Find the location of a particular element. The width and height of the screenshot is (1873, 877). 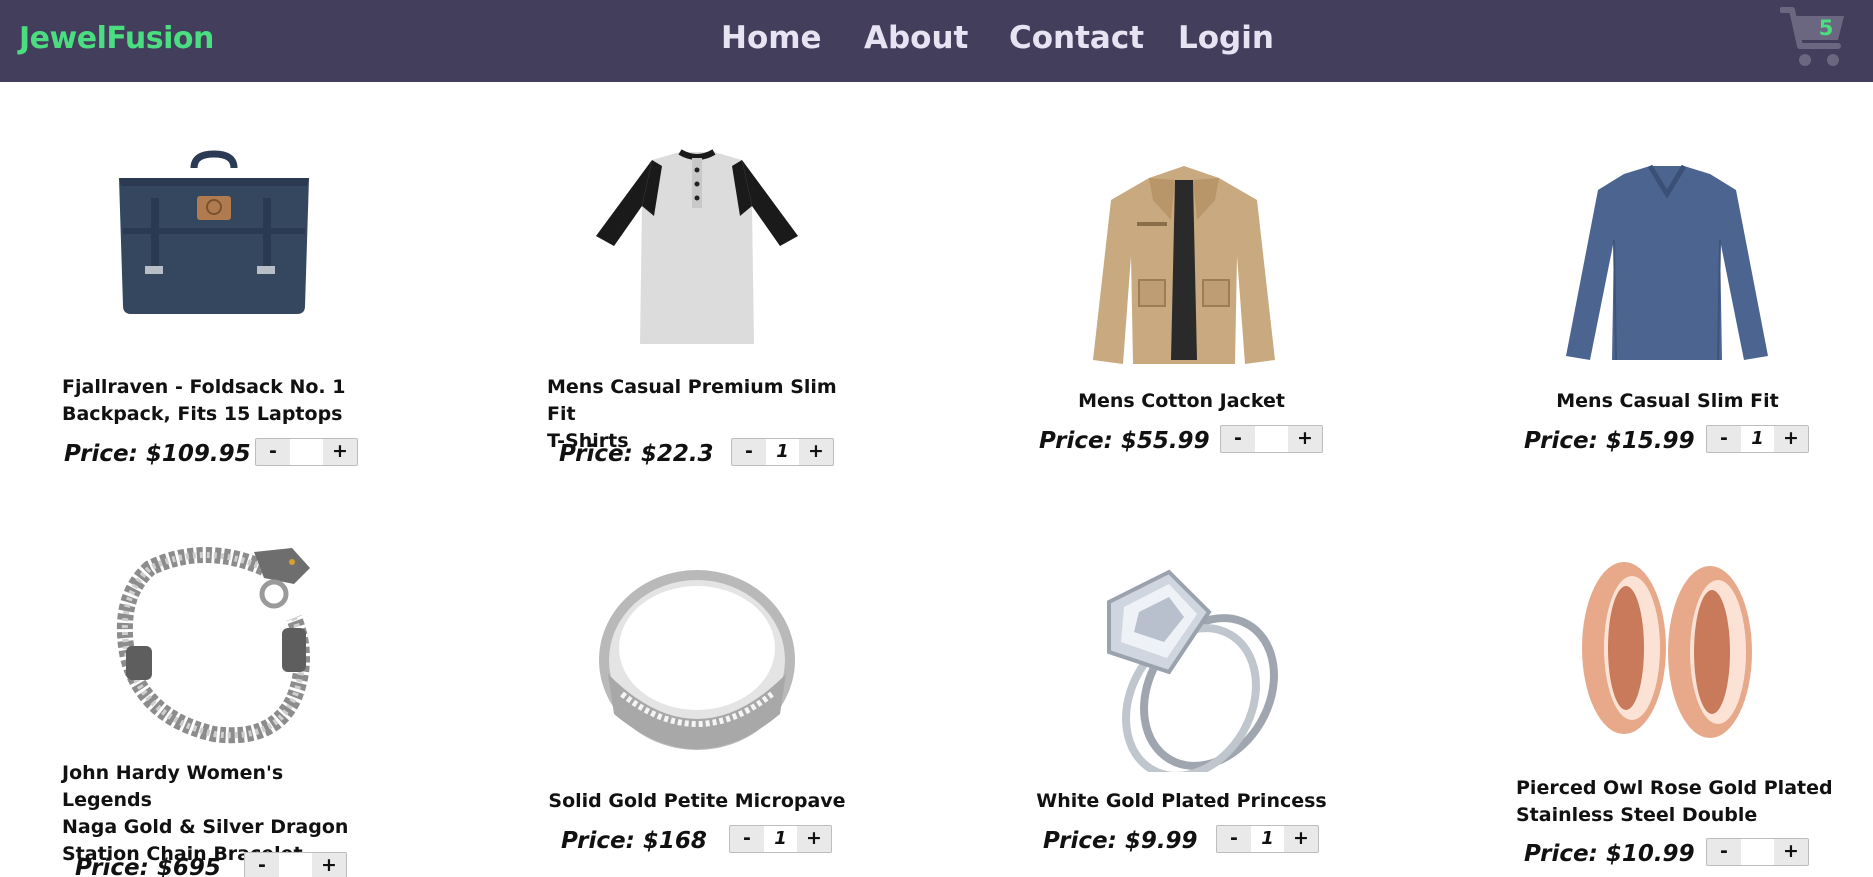

princess-ring-image is located at coordinates (1192, 670).